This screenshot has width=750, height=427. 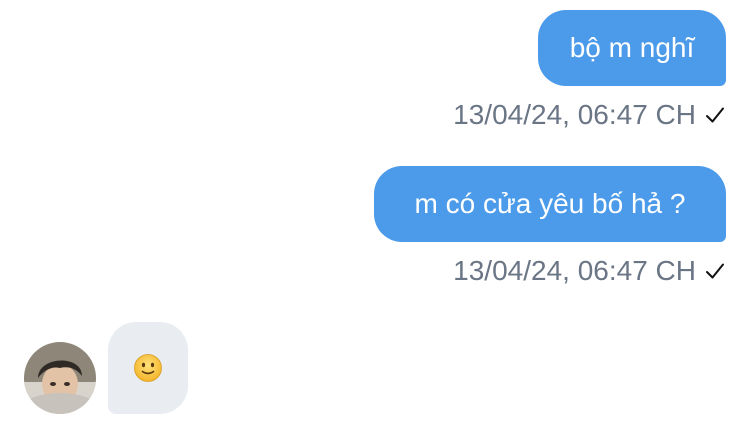 I want to click on message-text: m có cửa yêu bố hả ?, so click(x=550, y=203).